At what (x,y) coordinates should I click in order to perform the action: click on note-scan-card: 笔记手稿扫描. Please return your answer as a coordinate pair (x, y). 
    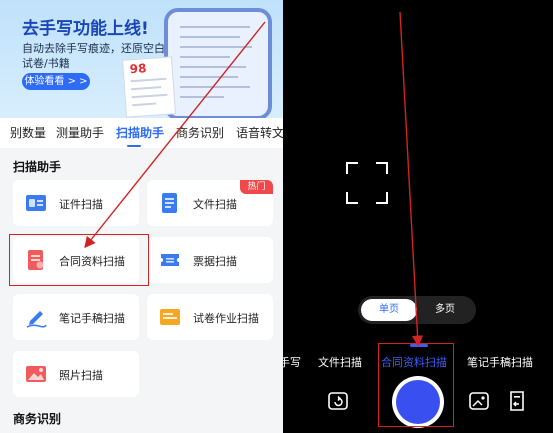
    Looking at the image, I should click on (76, 317).